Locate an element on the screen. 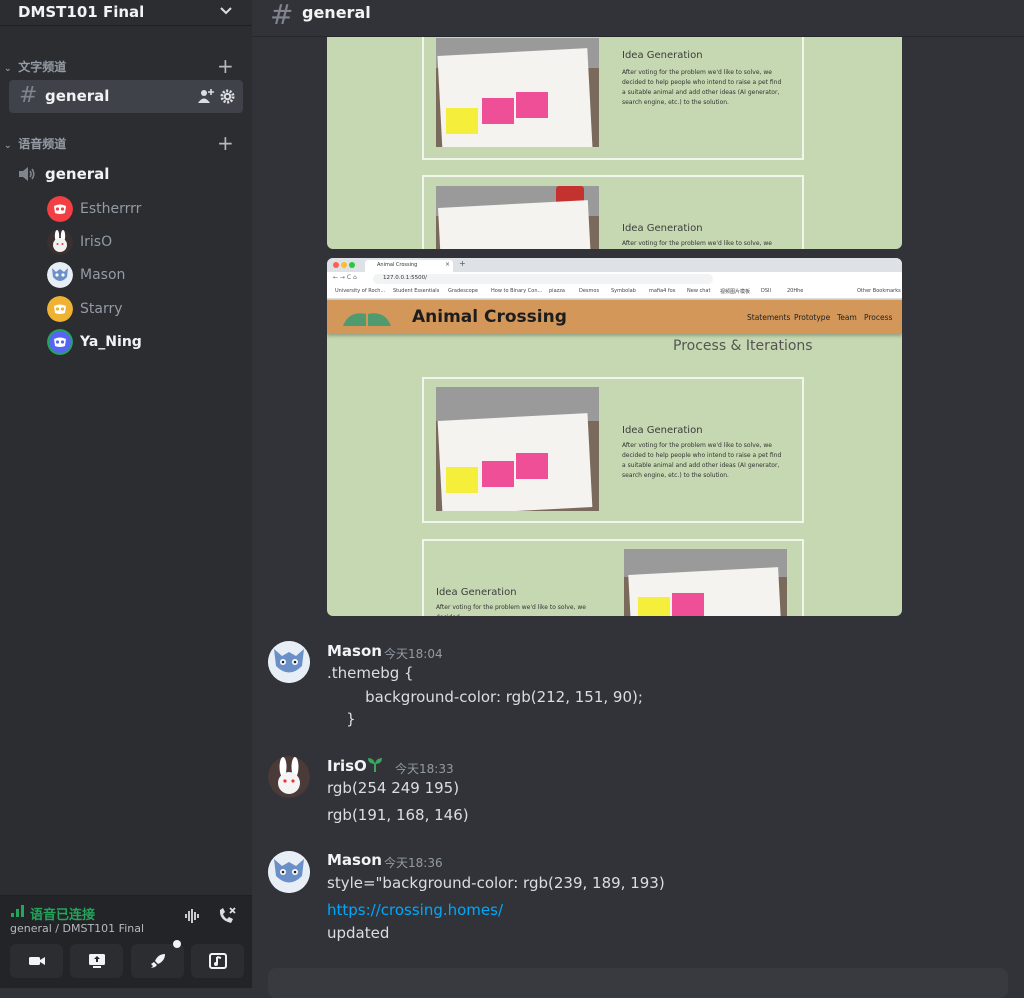  maximize-dot is located at coordinates (352, 265).